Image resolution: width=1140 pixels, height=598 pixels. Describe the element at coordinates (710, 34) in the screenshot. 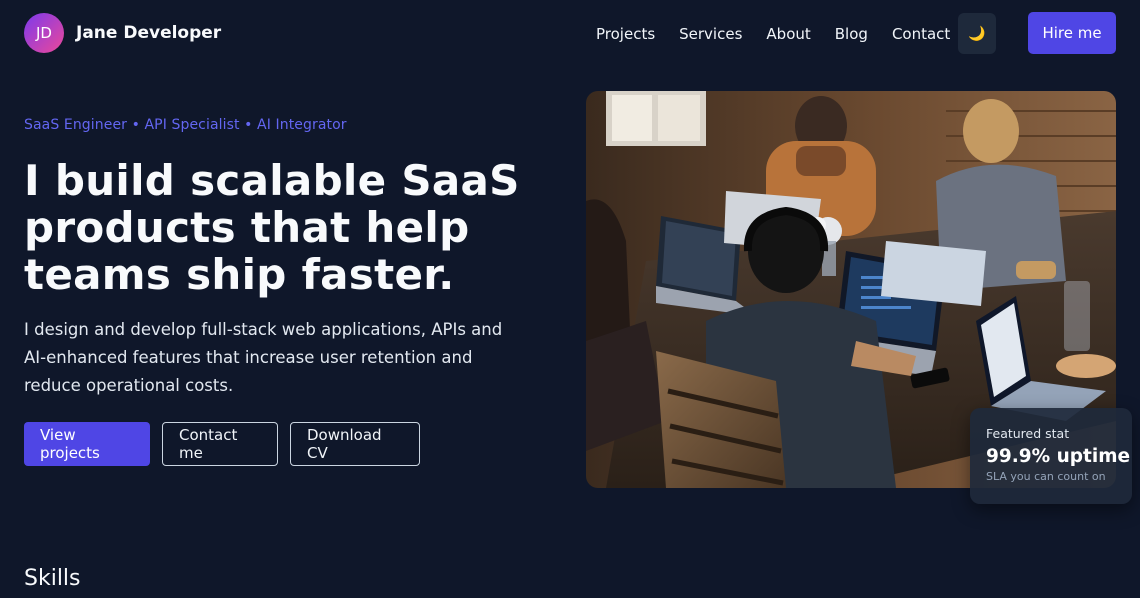

I see `nav-link-services: Services` at that location.